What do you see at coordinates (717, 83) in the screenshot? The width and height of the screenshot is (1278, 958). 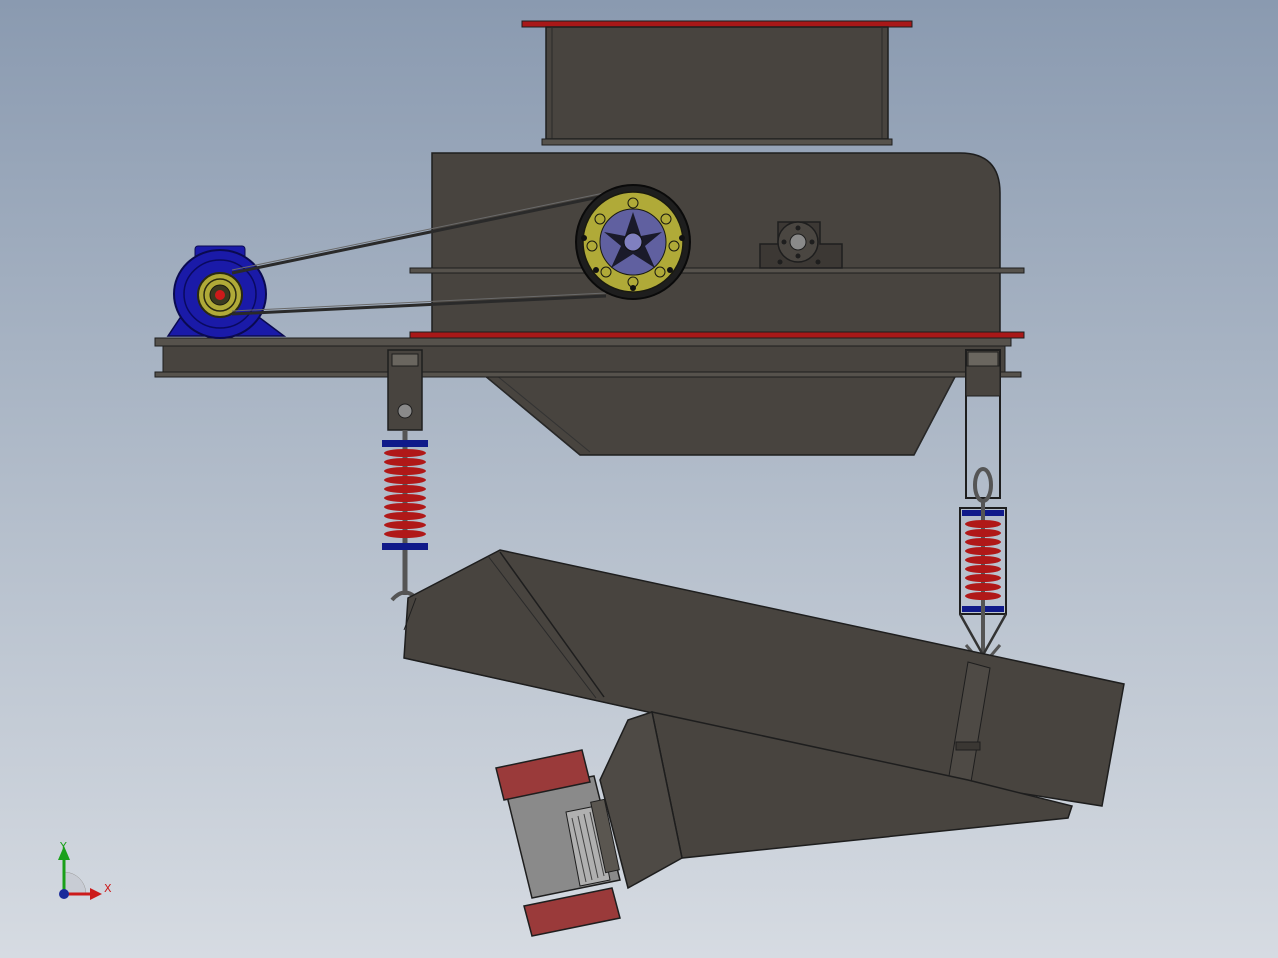 I see `hopper-inlet` at bounding box center [717, 83].